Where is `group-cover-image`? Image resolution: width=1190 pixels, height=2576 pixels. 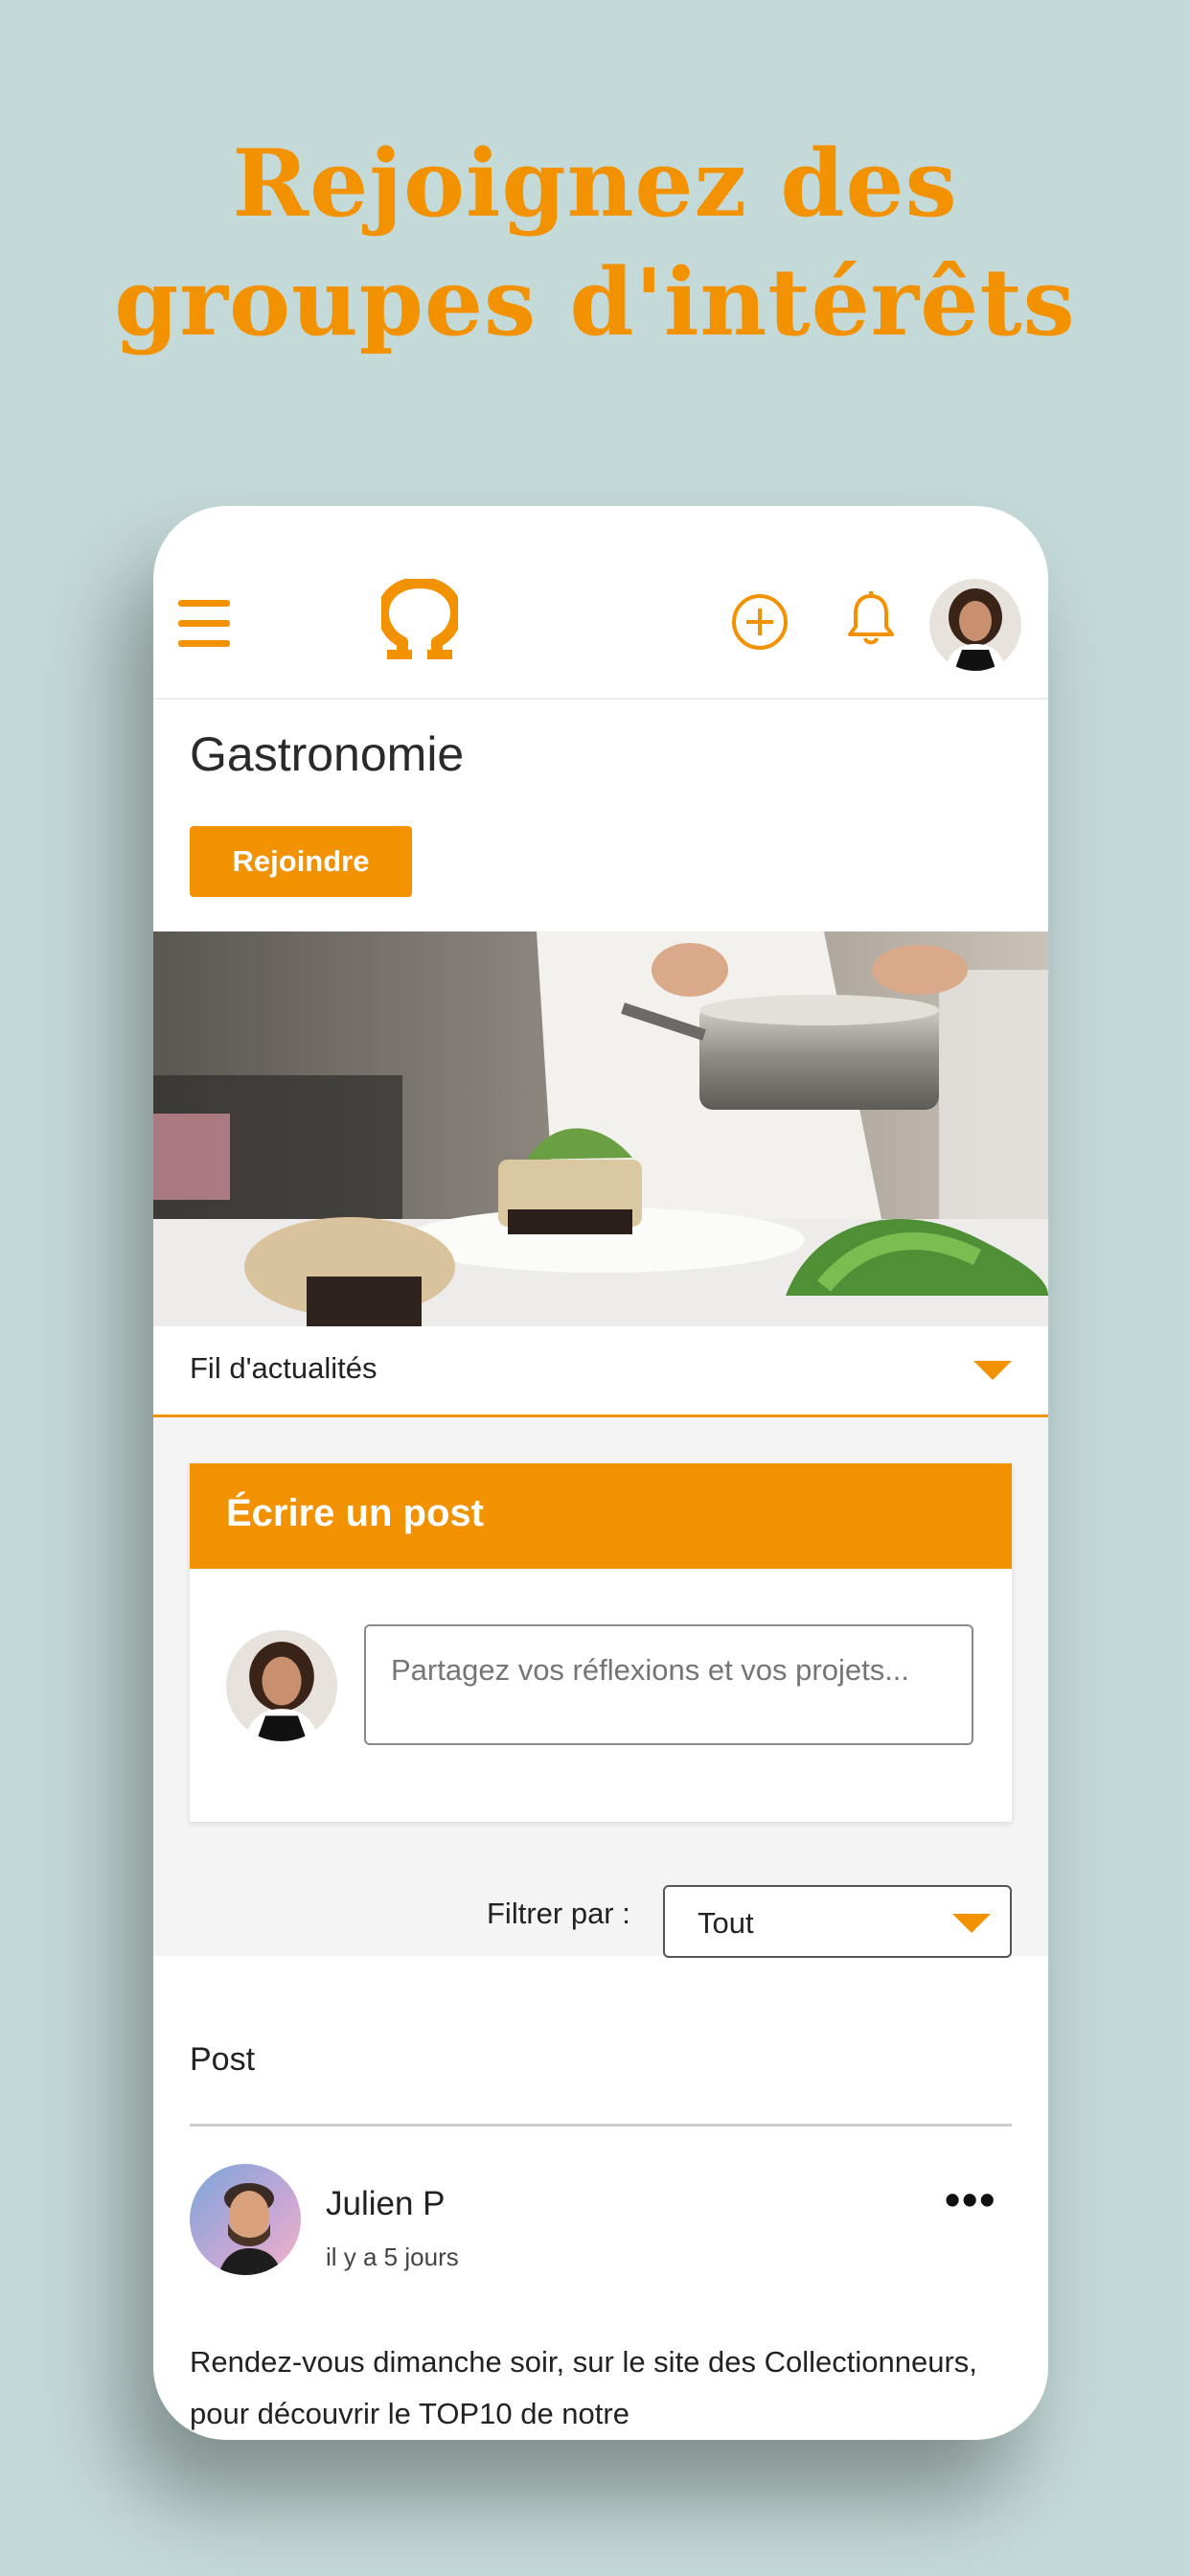 group-cover-image is located at coordinates (601, 1129).